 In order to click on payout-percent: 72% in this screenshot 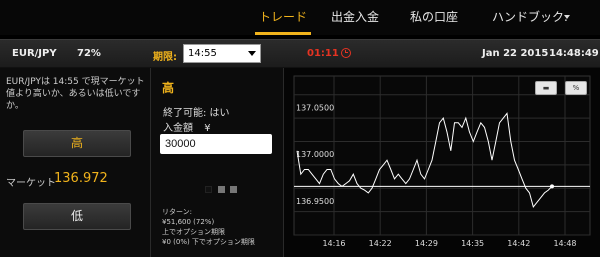, I will do `click(89, 53)`.